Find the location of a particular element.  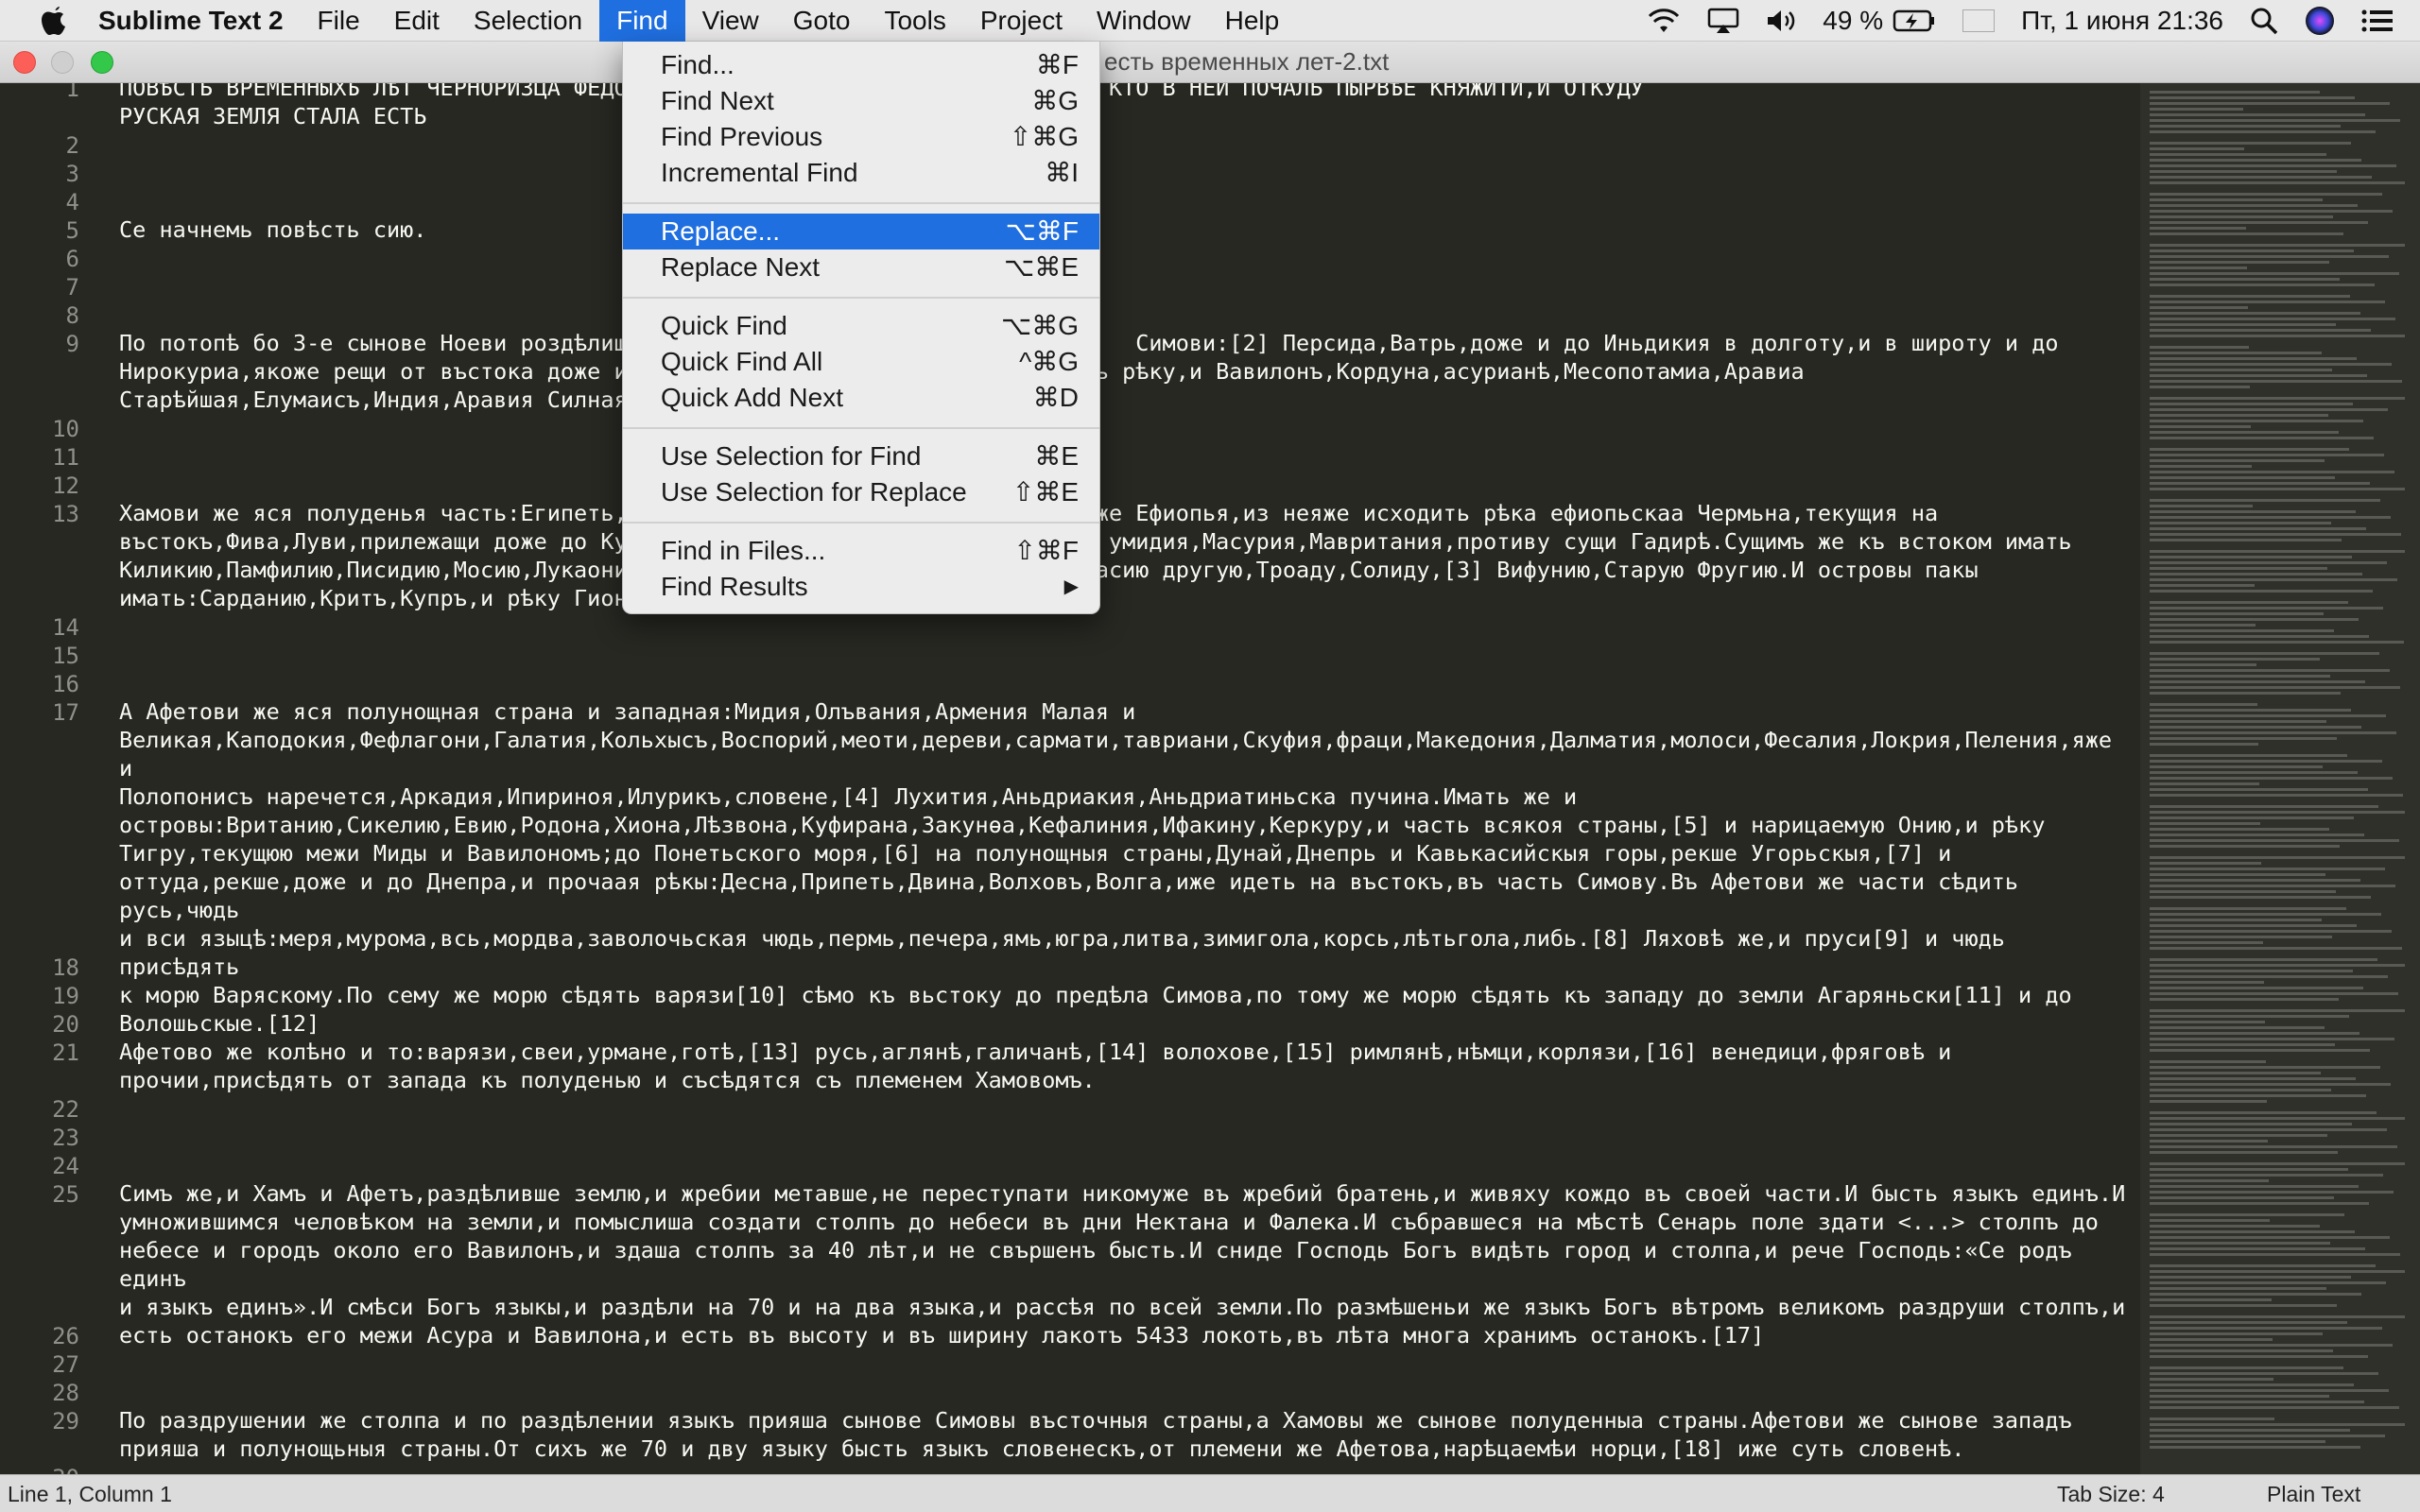

menu-edit: Edit is located at coordinates (417, 21).